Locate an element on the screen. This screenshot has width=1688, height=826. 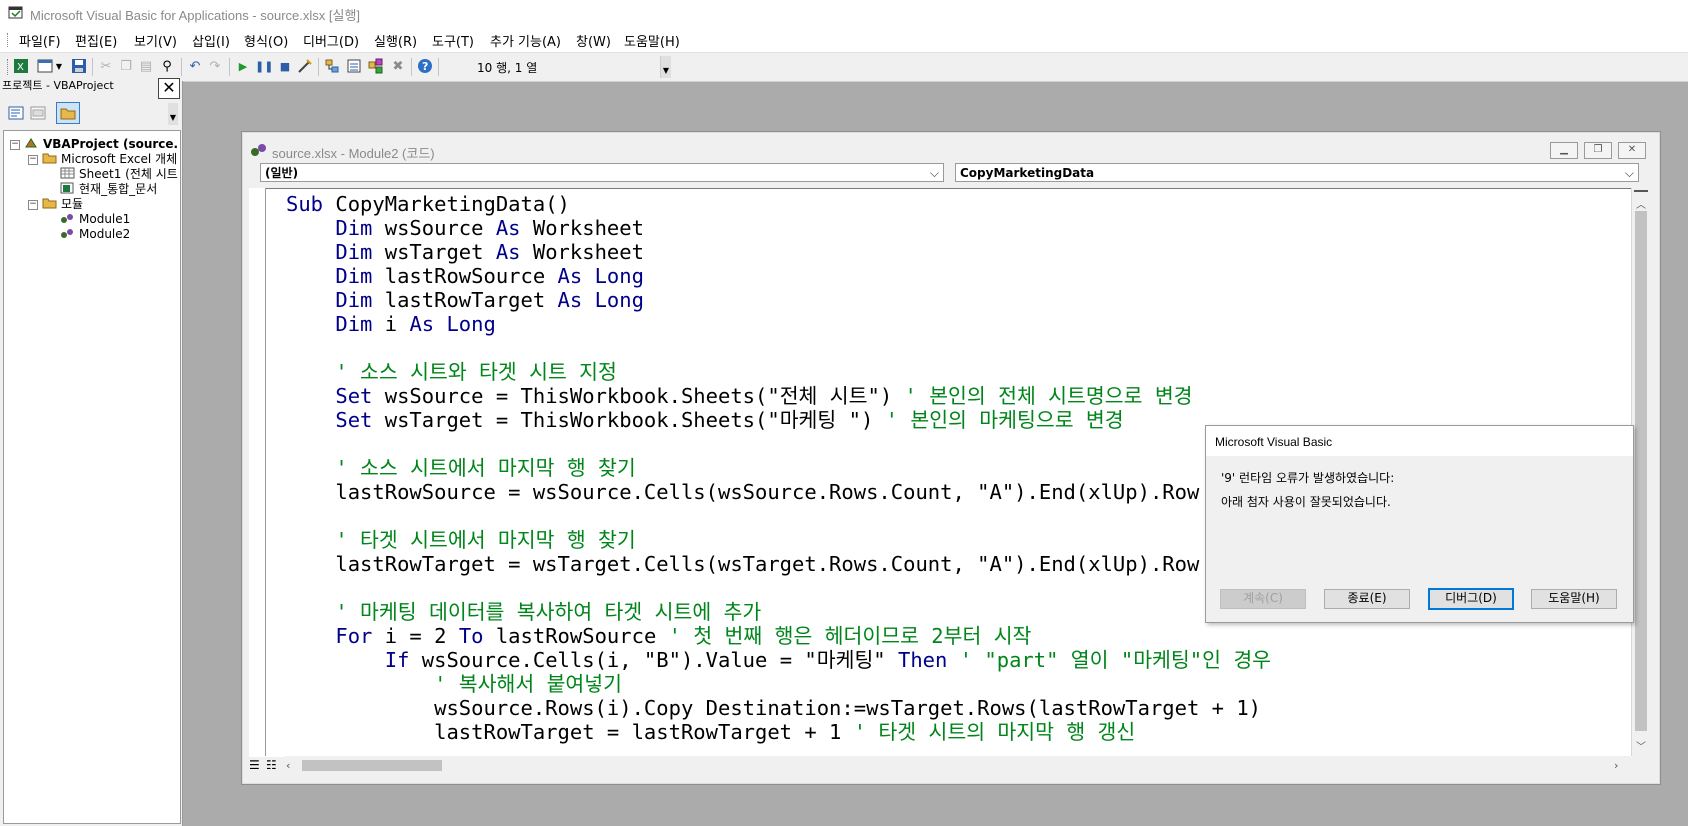
procedure-view-icon: ☰ is located at coordinates (257, 765).